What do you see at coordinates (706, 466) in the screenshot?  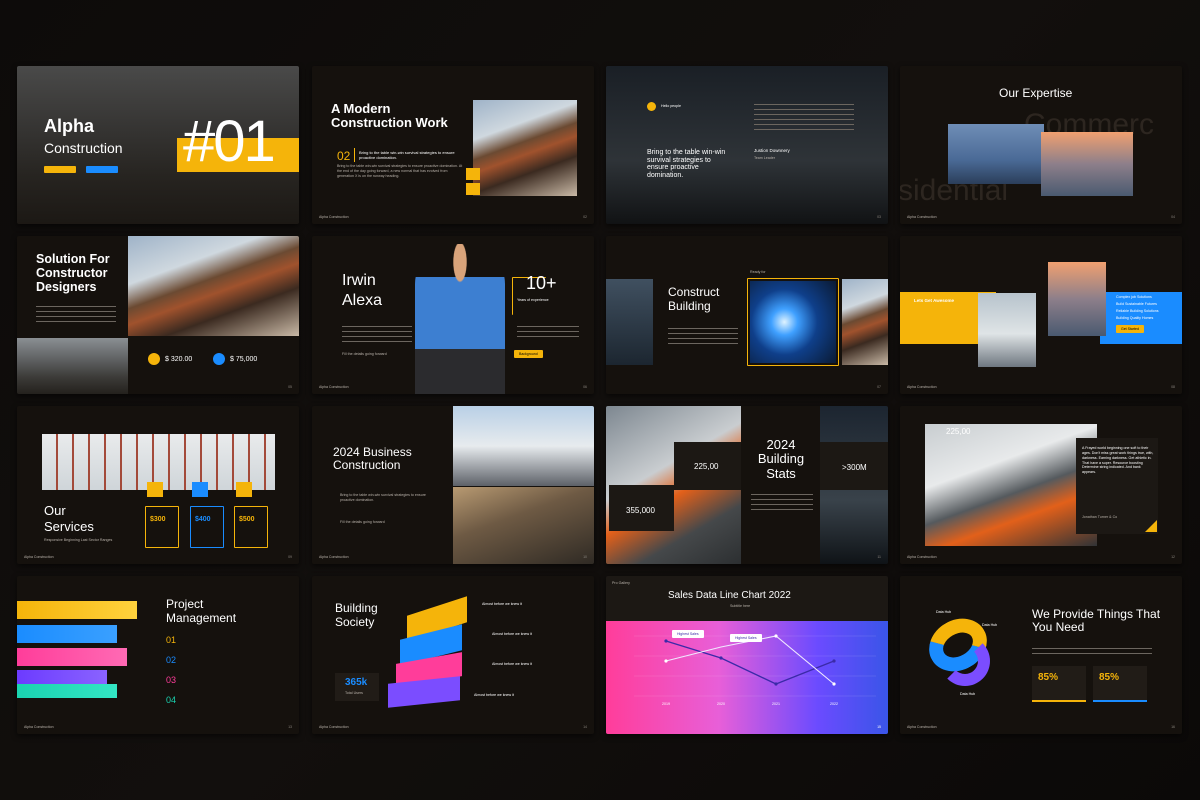 I see `stat-value-1: 225,00` at bounding box center [706, 466].